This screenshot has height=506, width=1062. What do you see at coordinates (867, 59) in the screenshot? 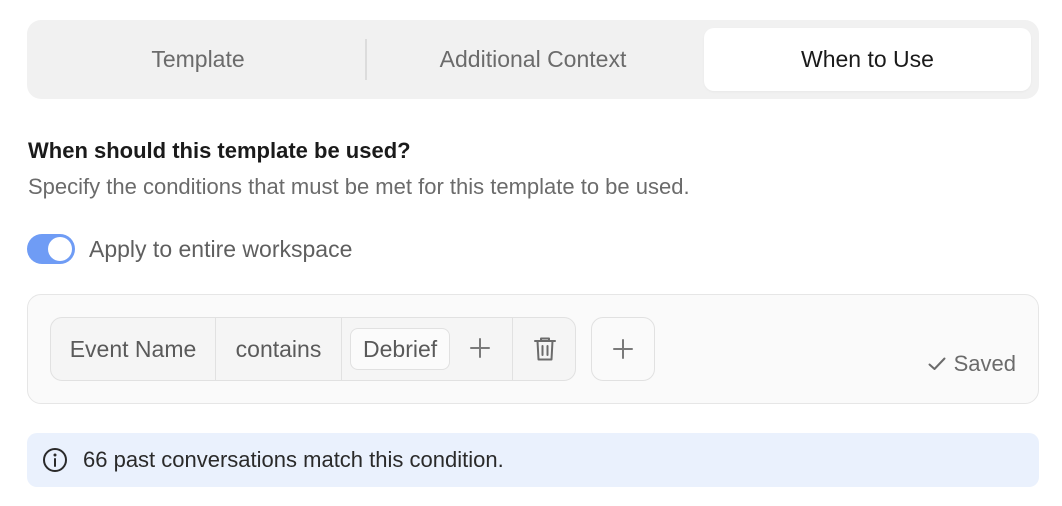
I see `tab-when-to-use: When to Use` at bounding box center [867, 59].